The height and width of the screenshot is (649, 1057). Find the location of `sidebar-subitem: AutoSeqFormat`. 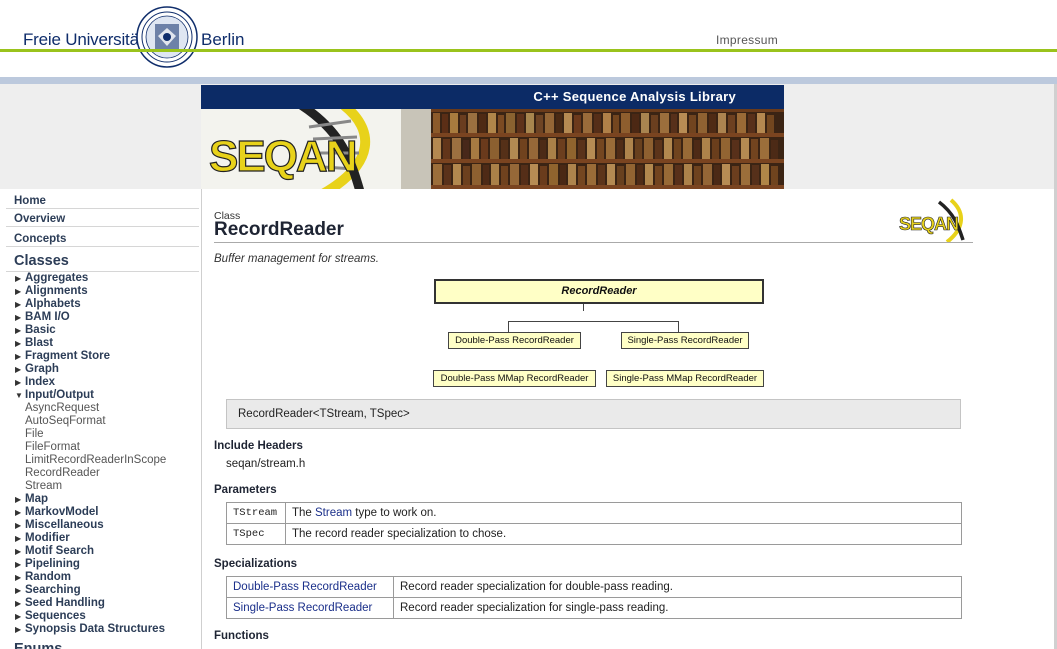

sidebar-subitem: AutoSeqFormat is located at coordinates (100, 421).